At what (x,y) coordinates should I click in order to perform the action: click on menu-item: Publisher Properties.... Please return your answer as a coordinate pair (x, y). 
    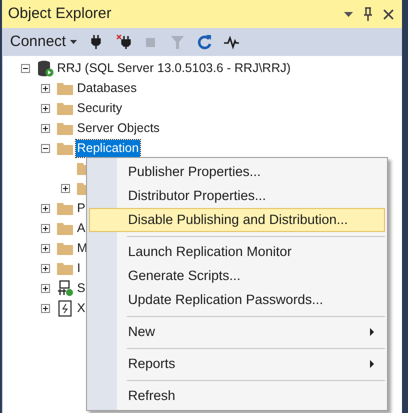
    Looking at the image, I should click on (237, 172).